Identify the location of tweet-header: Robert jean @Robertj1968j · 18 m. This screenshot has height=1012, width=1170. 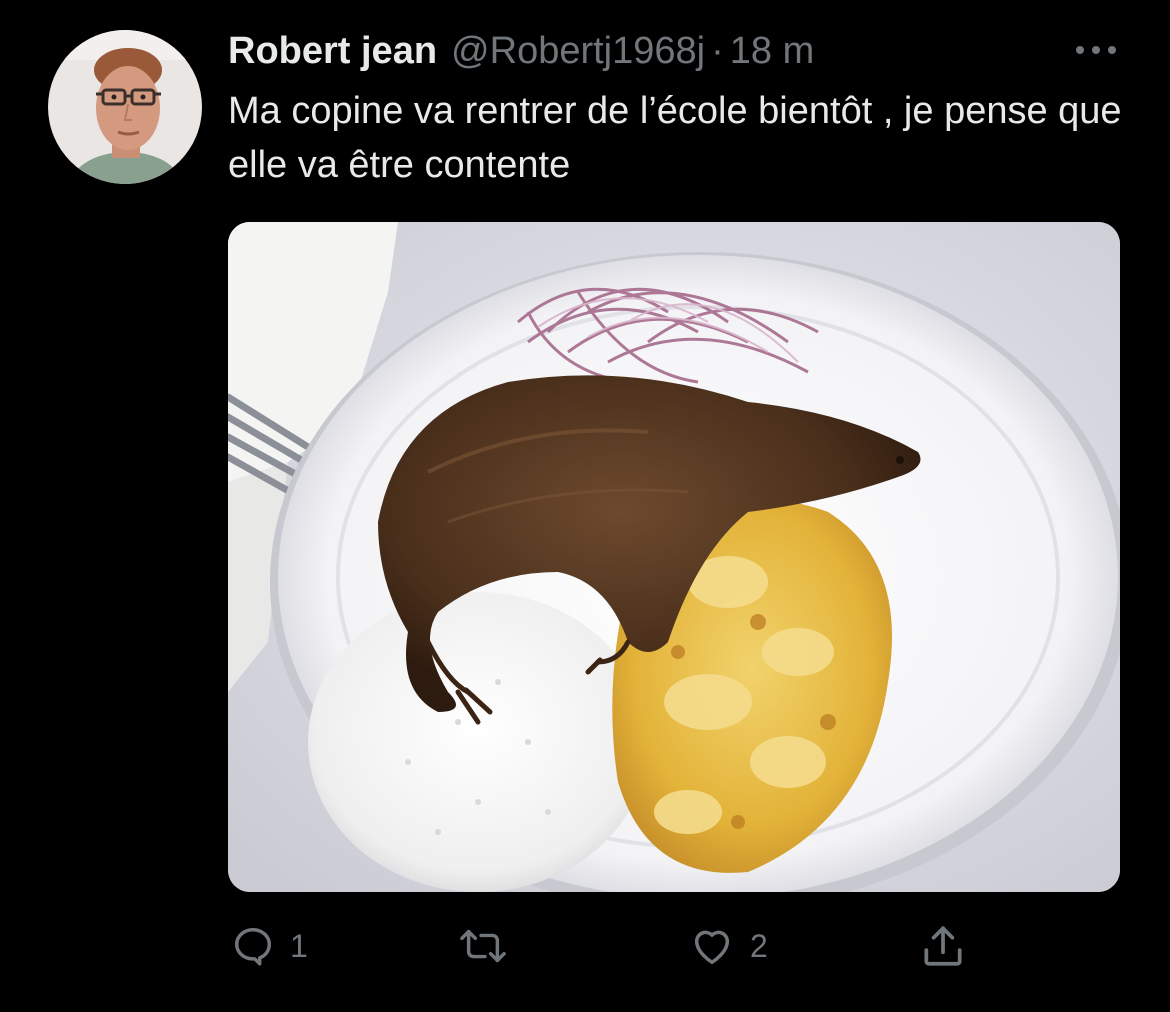
(521, 51).